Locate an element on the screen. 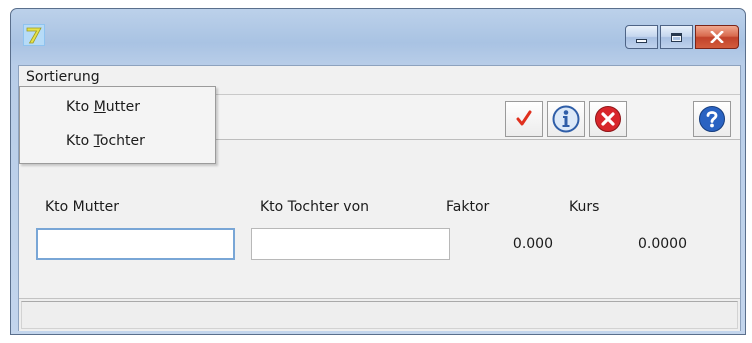 Image resolution: width=752 pixels, height=343 pixels. faktor-value: 0.000 is located at coordinates (532, 244).